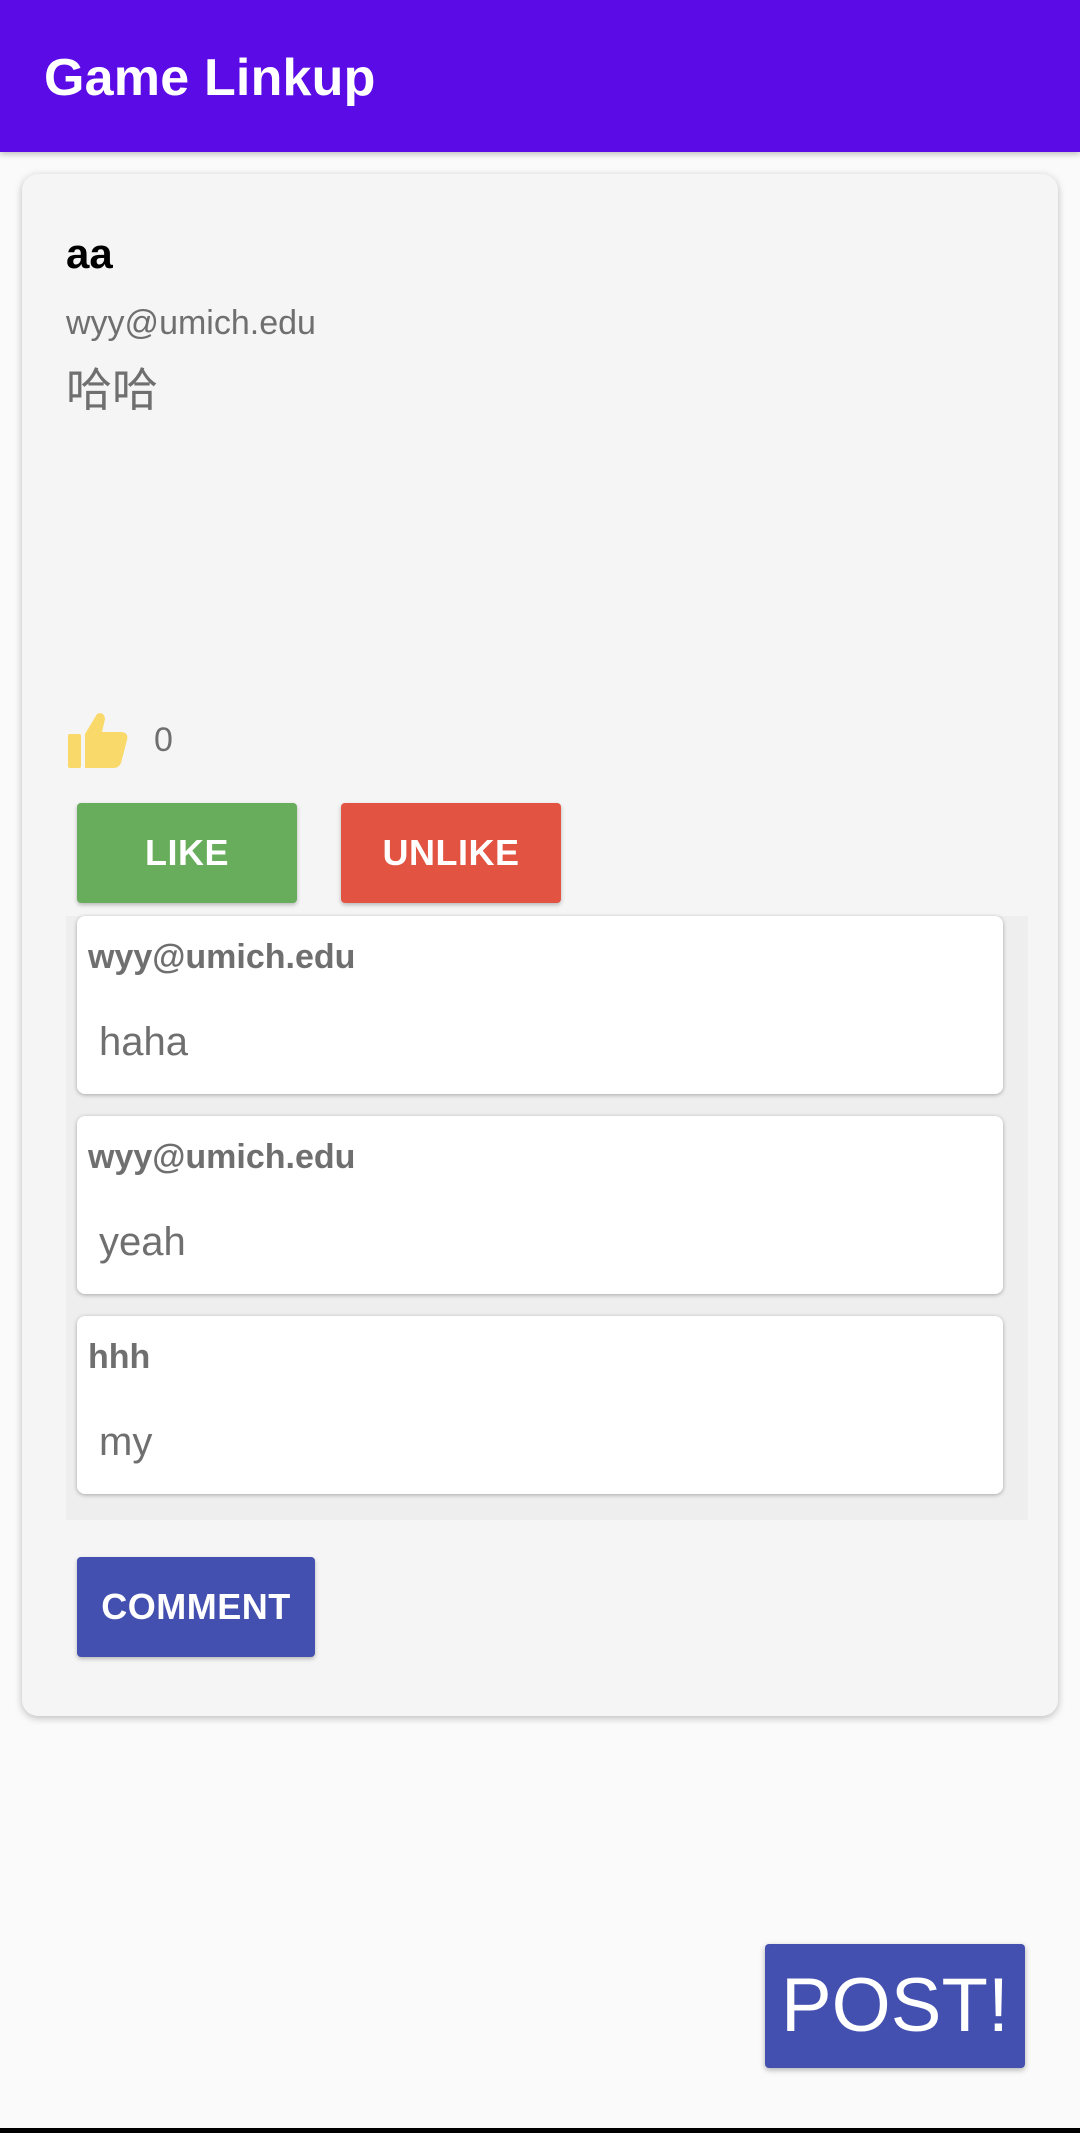 Image resolution: width=1080 pixels, height=2133 pixels. Describe the element at coordinates (142, 1242) in the screenshot. I see `comment-text: yeah` at that location.